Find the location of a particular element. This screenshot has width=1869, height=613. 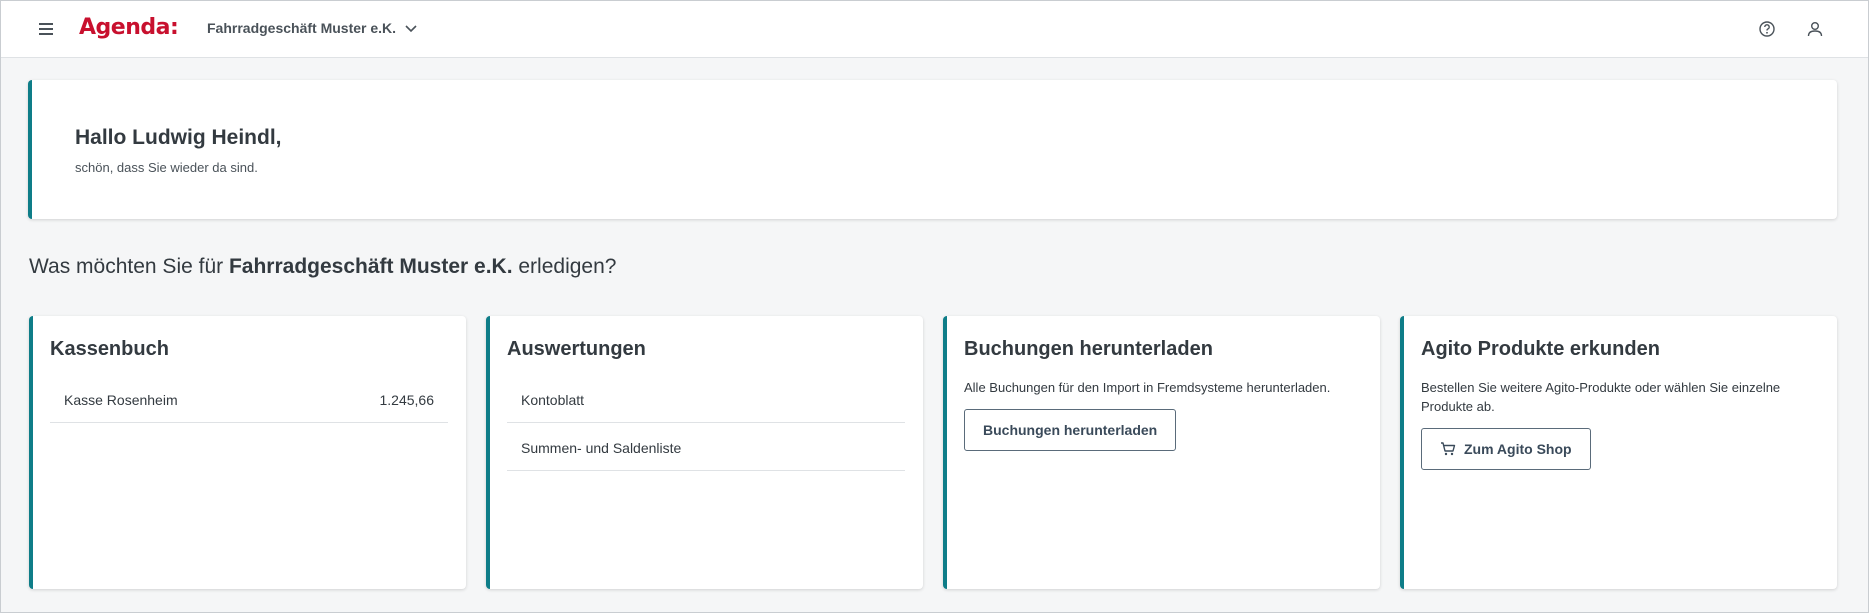

buchungen-herunterladen-button: Buchungen herunterladen is located at coordinates (1070, 430).